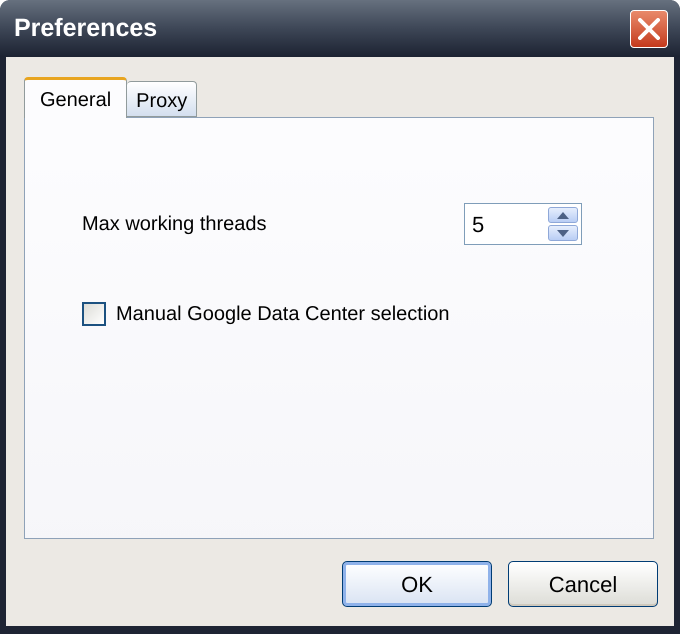  I want to click on dialog-button: Cancel, so click(583, 584).